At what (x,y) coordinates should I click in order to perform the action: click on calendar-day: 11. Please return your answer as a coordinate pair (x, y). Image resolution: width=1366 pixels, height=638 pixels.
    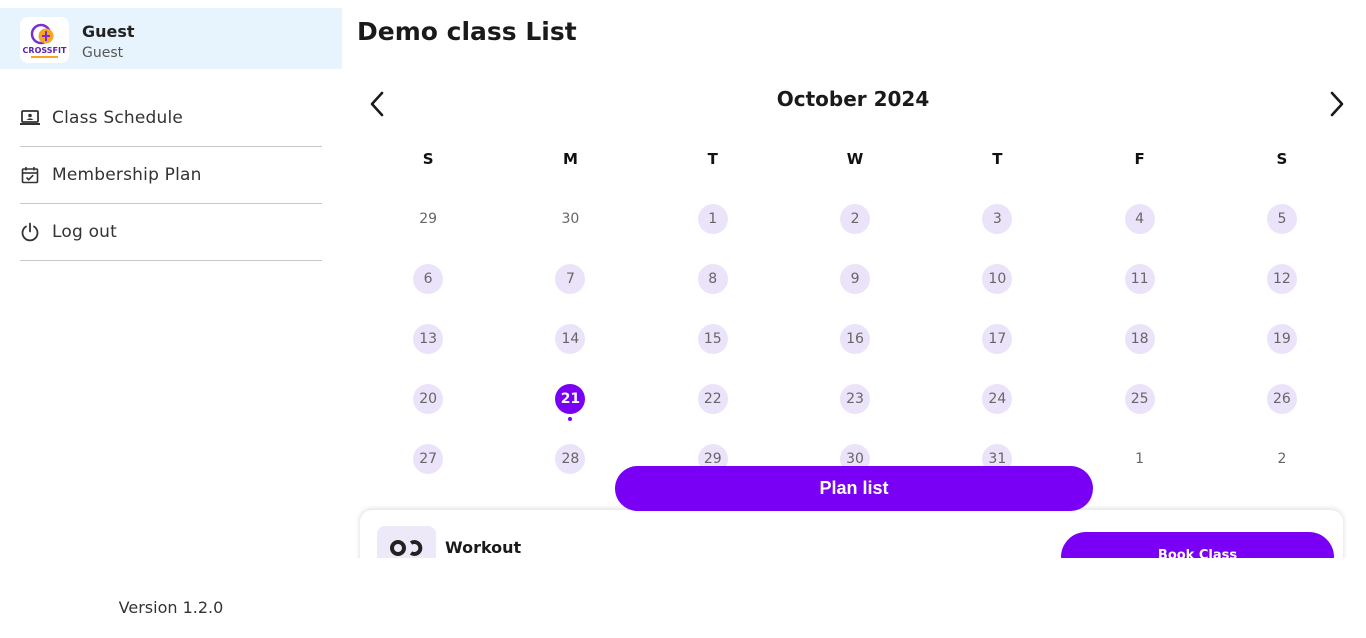
    Looking at the image, I should click on (1139, 279).